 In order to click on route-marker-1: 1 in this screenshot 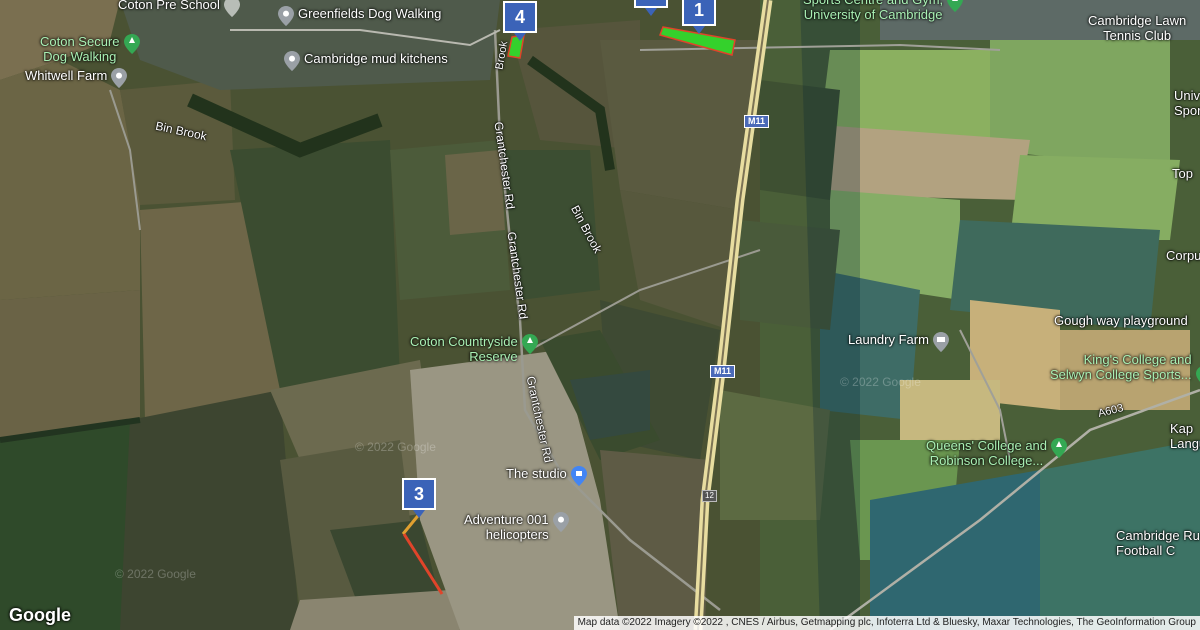, I will do `click(699, 17)`.